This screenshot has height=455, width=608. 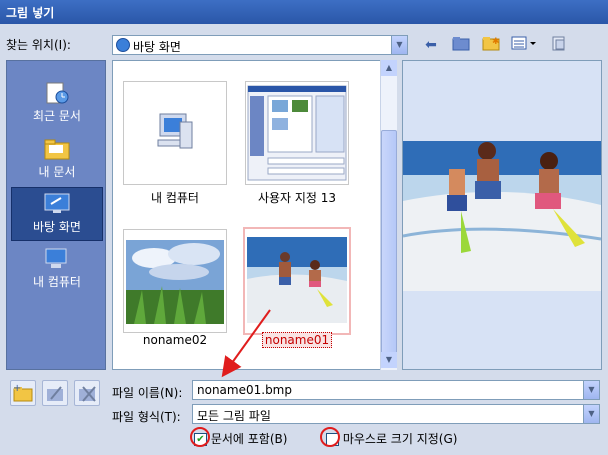 I want to click on mouse-size-option: 마우스로 크기 지정(G), so click(x=391, y=438).